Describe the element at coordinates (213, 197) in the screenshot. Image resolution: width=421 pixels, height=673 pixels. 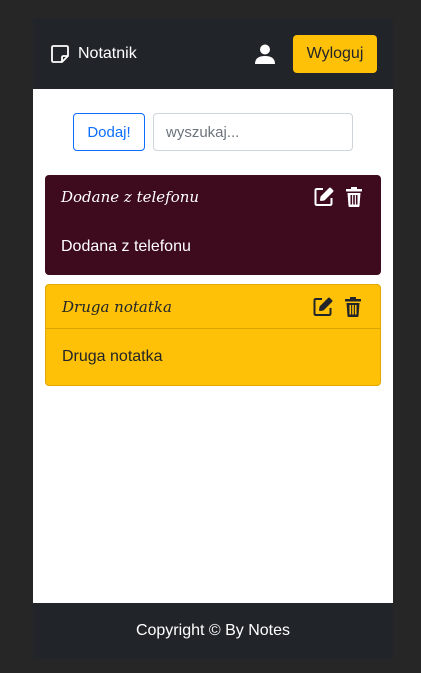
I see `note-card-header: Dodane z telefonu` at that location.